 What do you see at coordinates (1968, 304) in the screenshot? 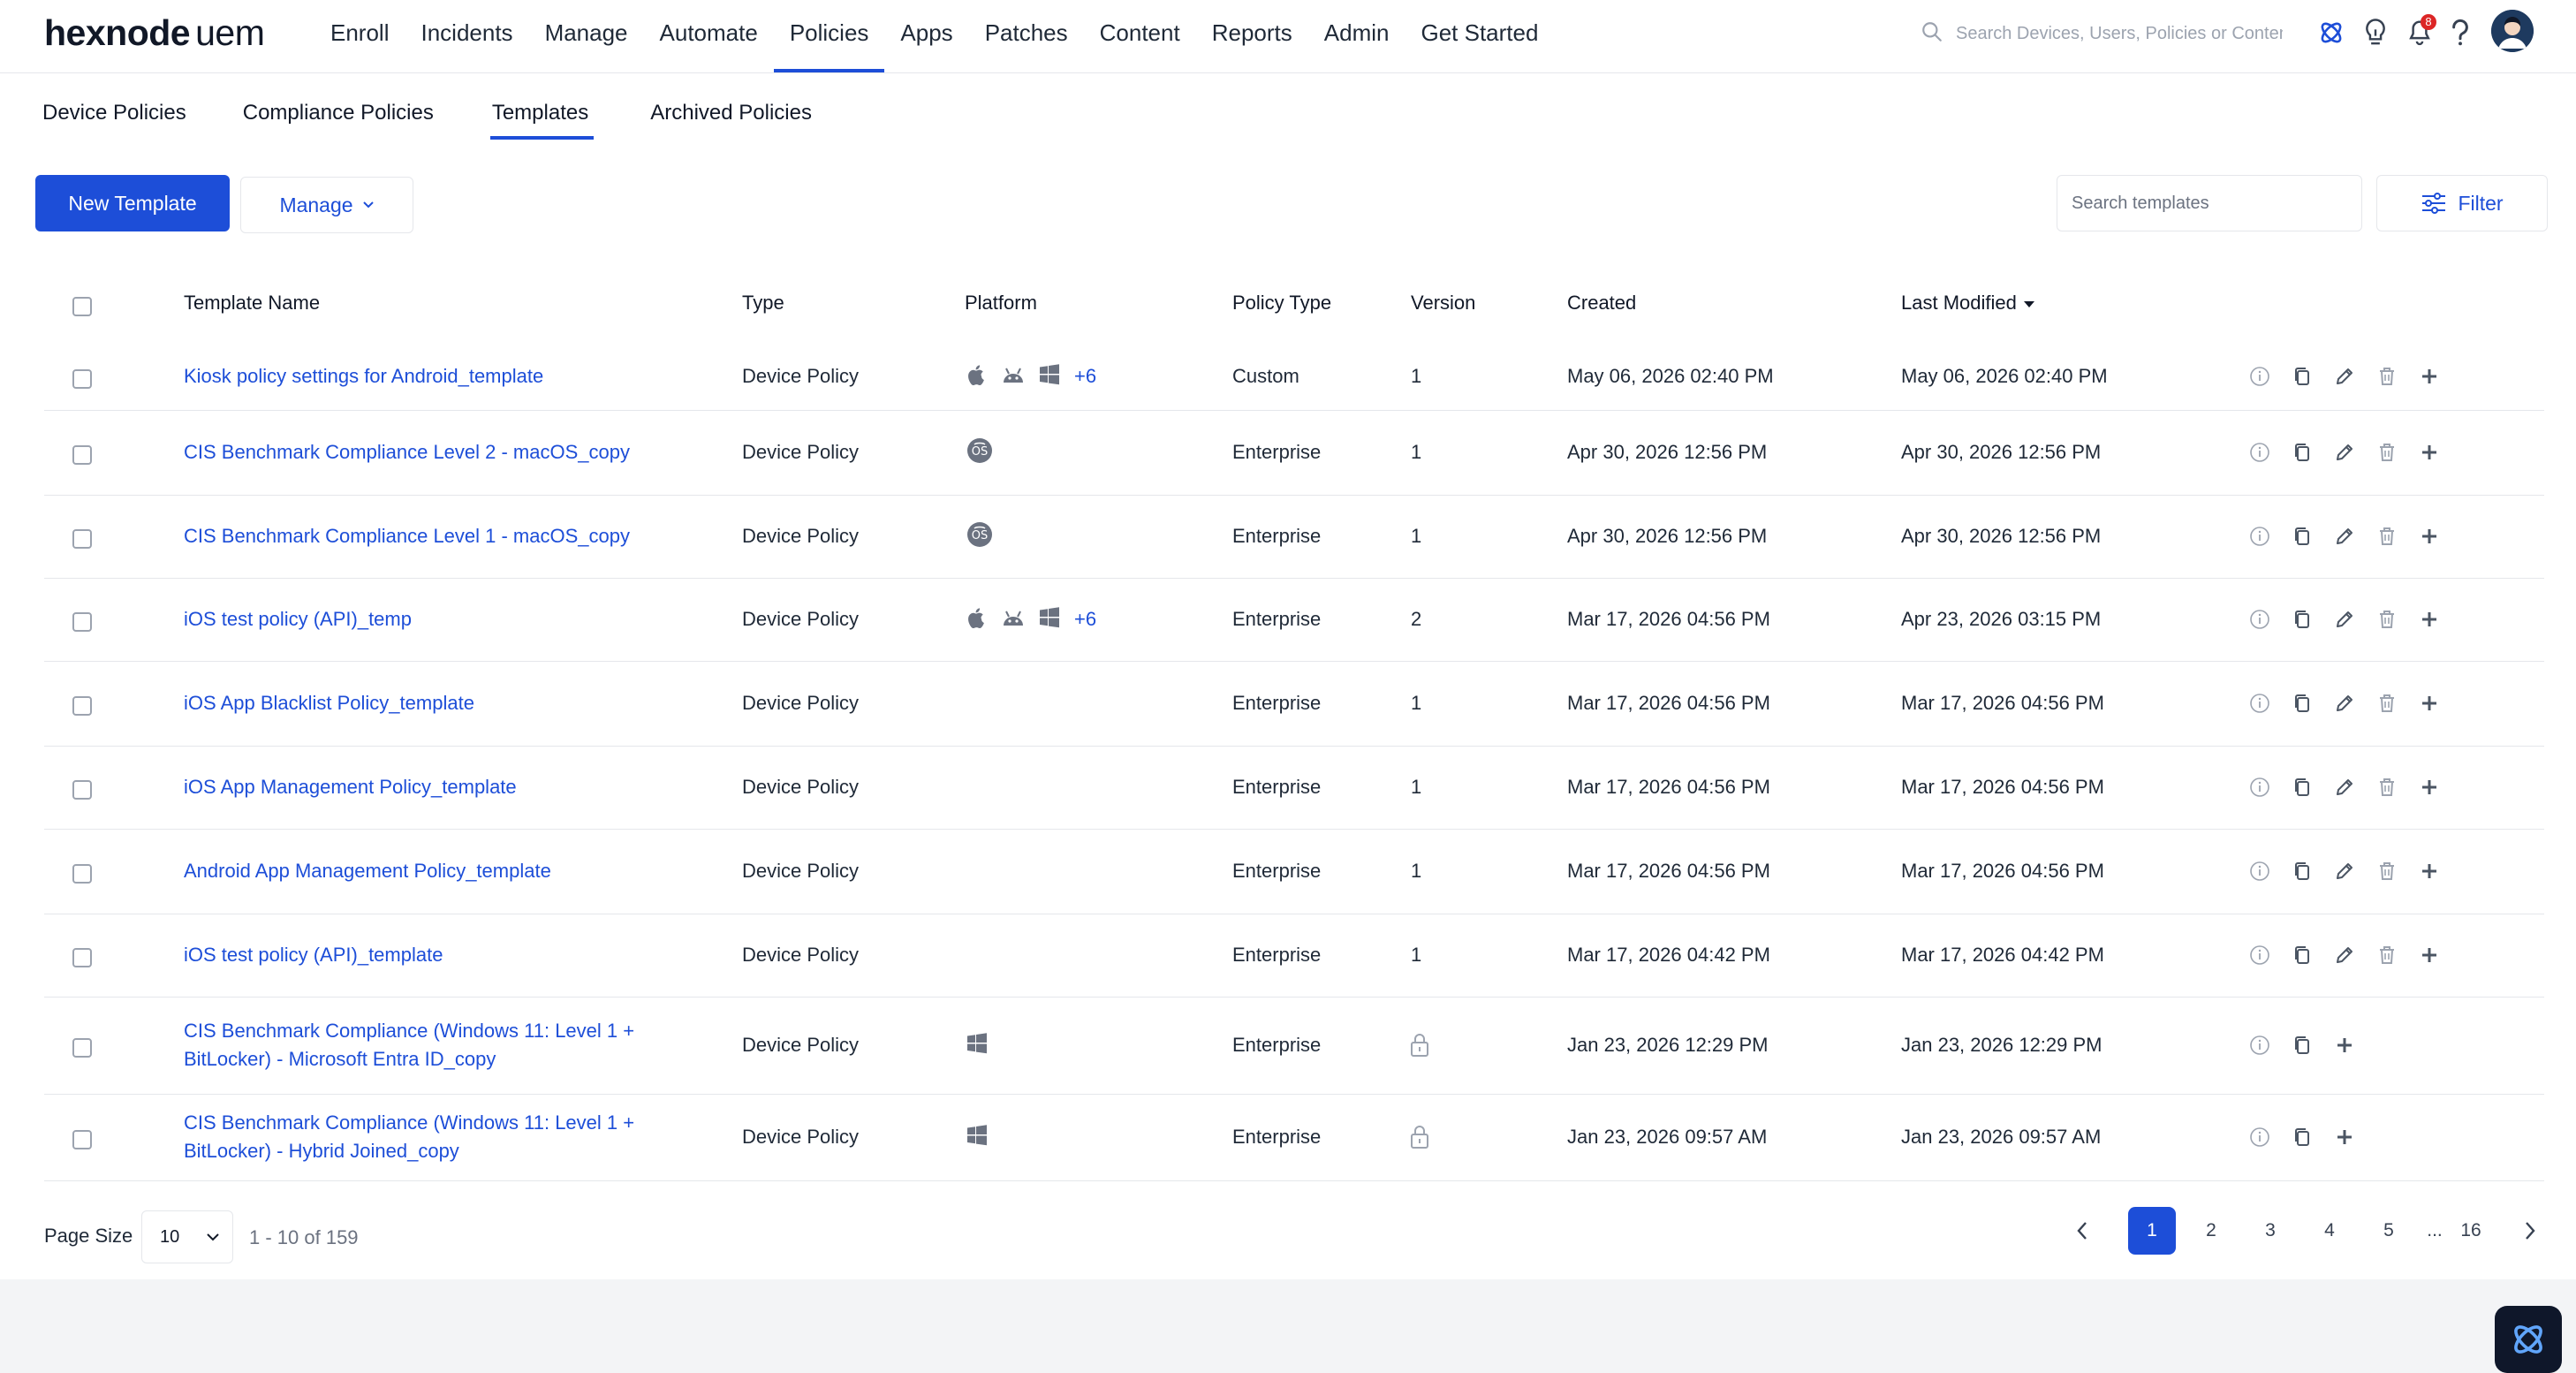
I see `column-header-last-modified: Last Modified` at bounding box center [1968, 304].